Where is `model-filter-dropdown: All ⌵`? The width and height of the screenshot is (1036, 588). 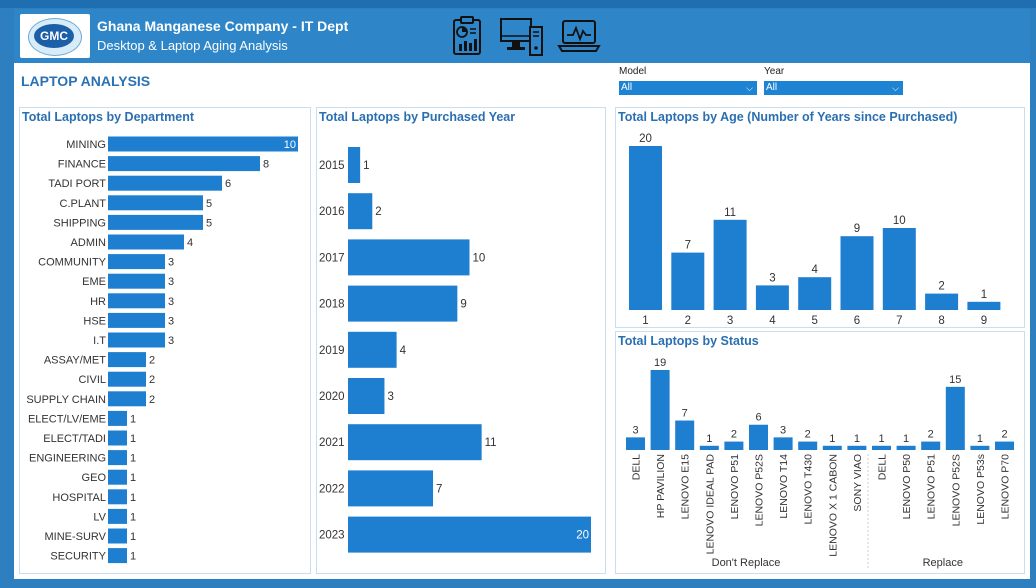
model-filter-dropdown: All ⌵ is located at coordinates (688, 88).